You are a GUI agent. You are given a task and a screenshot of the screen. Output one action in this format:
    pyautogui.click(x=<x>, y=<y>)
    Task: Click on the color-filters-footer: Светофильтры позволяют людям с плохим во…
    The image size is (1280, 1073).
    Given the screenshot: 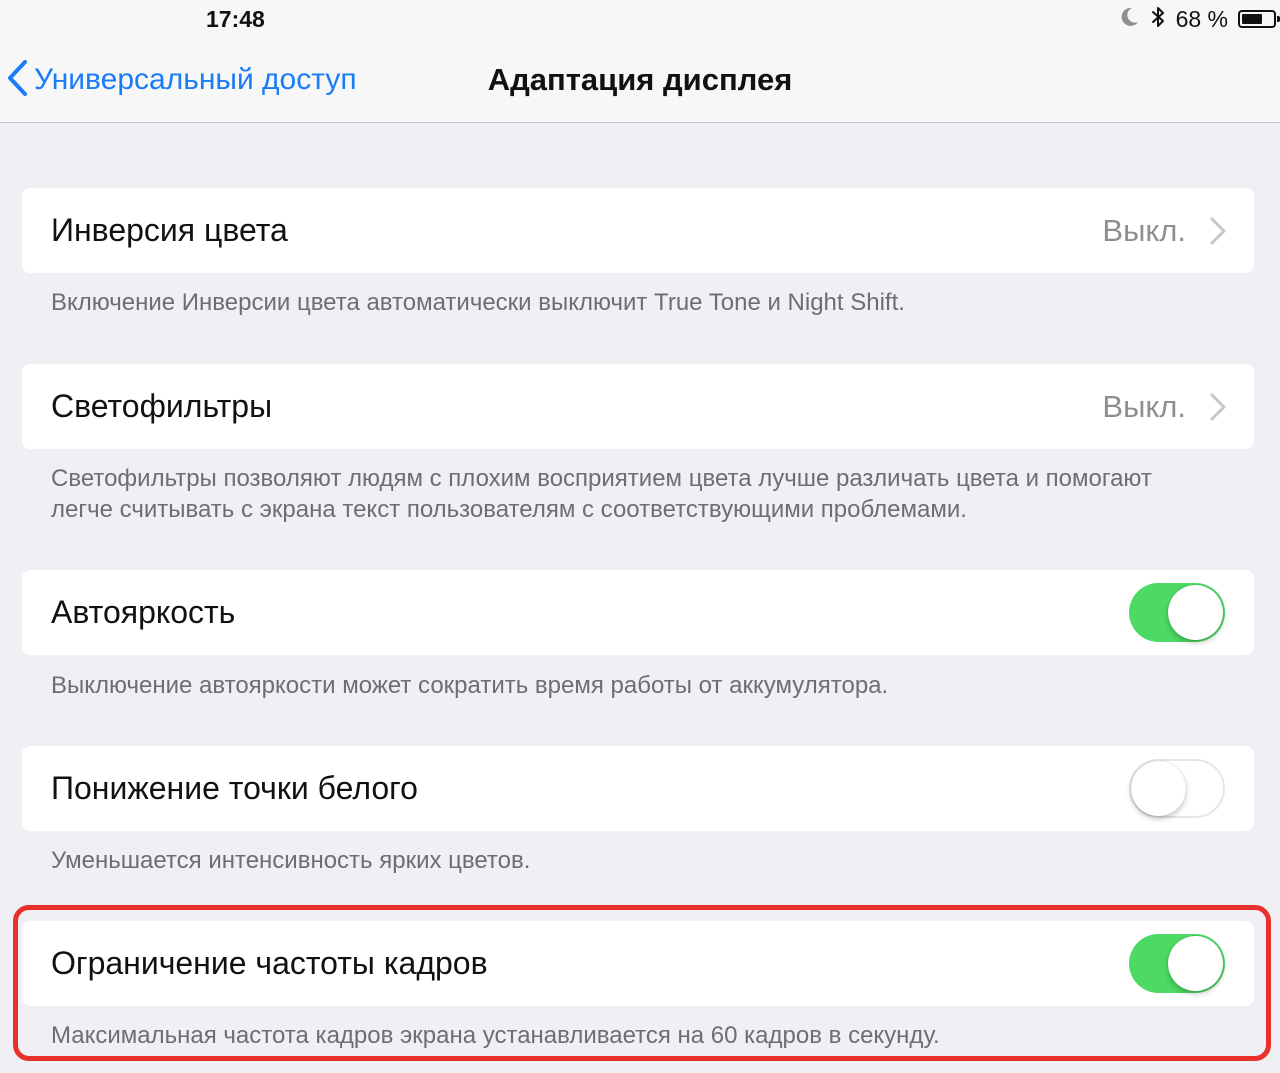 What is the action you would take?
    pyautogui.click(x=651, y=494)
    